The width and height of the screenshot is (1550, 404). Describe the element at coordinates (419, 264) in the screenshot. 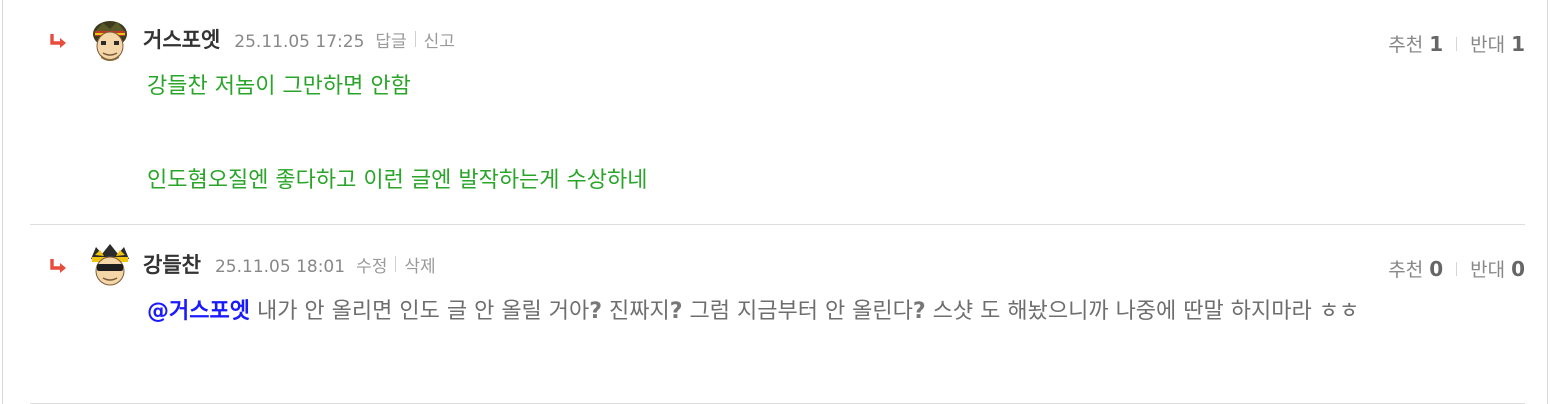

I see `delete-button: 삭제` at that location.